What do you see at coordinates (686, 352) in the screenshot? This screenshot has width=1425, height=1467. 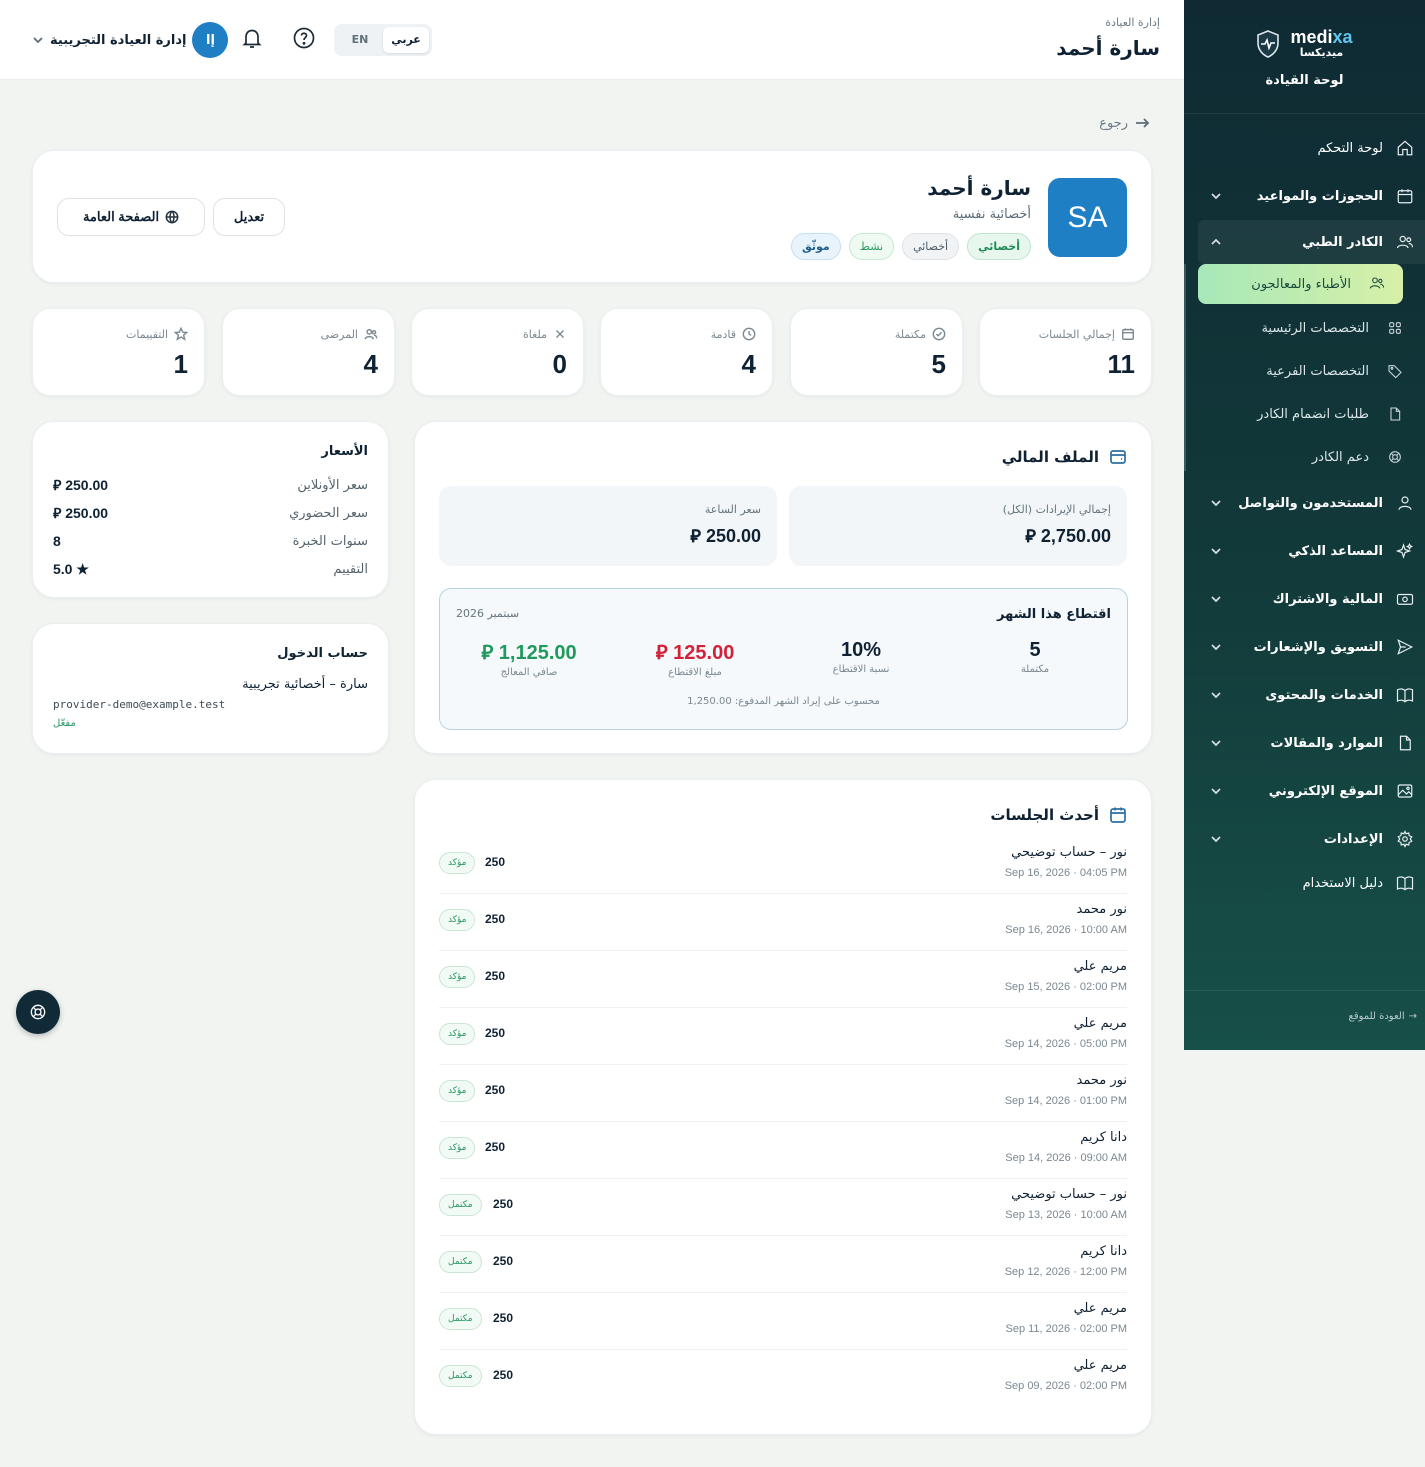 I see `stat-upcoming: قادمة 4` at bounding box center [686, 352].